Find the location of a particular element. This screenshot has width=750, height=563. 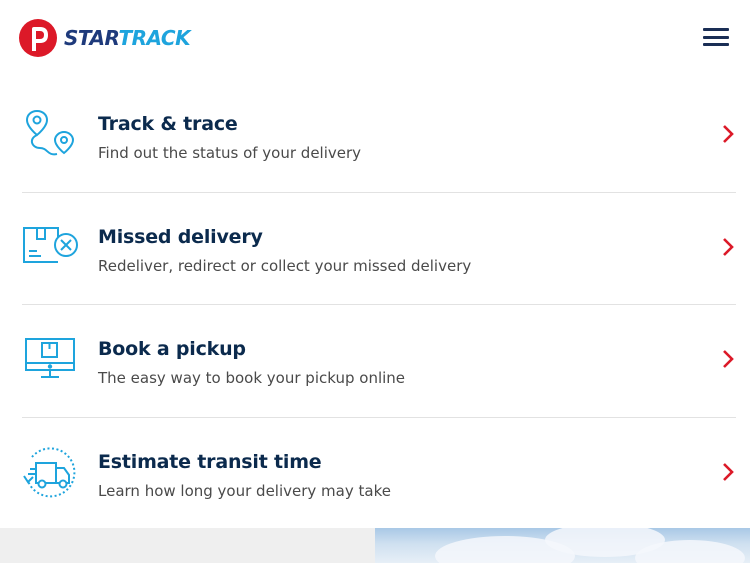

monitor-parcel-icon is located at coordinates (50, 358).